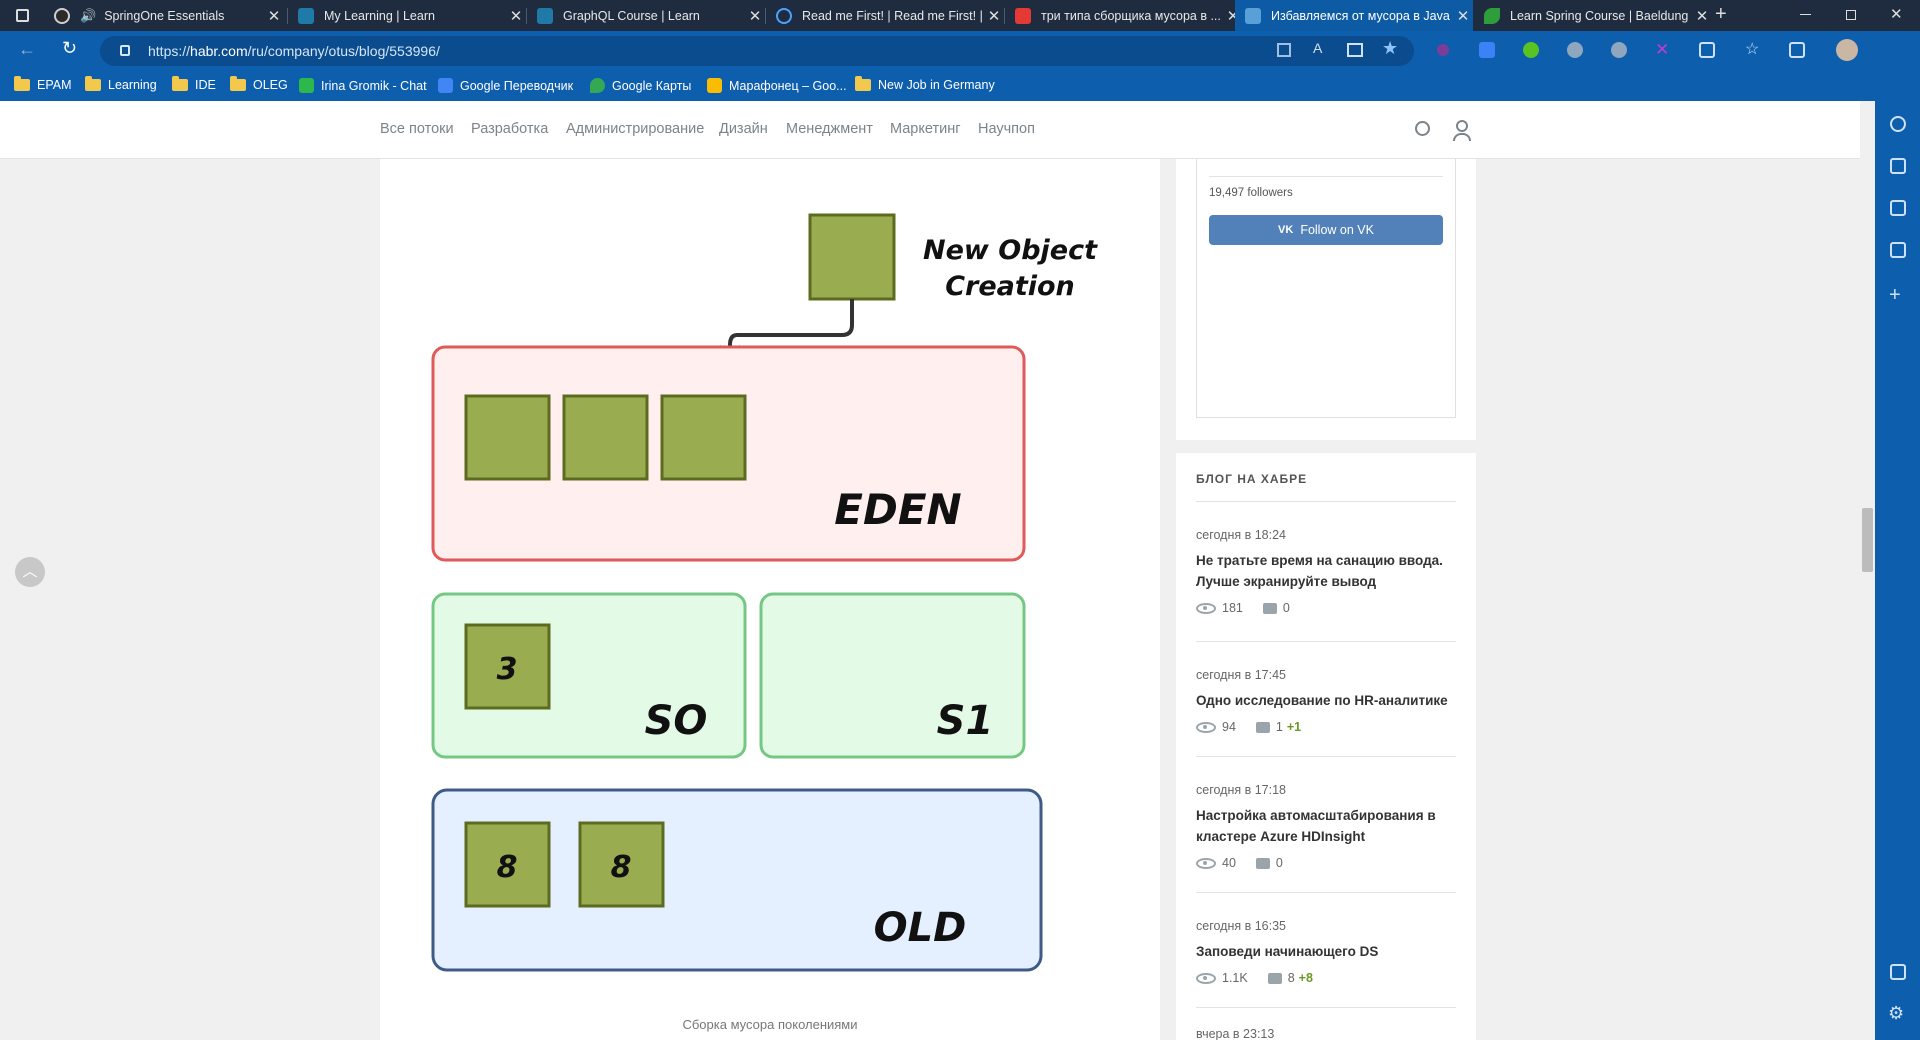  Describe the element at coordinates (635, 129) in the screenshot. I see `nav-administration: Администрирование` at that location.